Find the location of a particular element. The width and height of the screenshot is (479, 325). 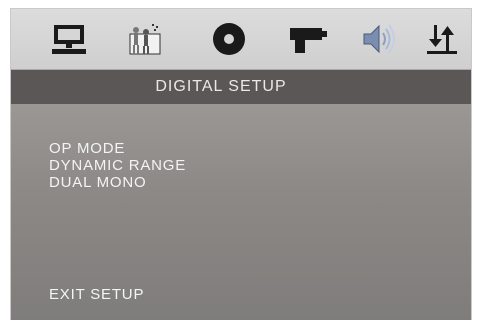

tab-people is located at coordinates (144, 39).